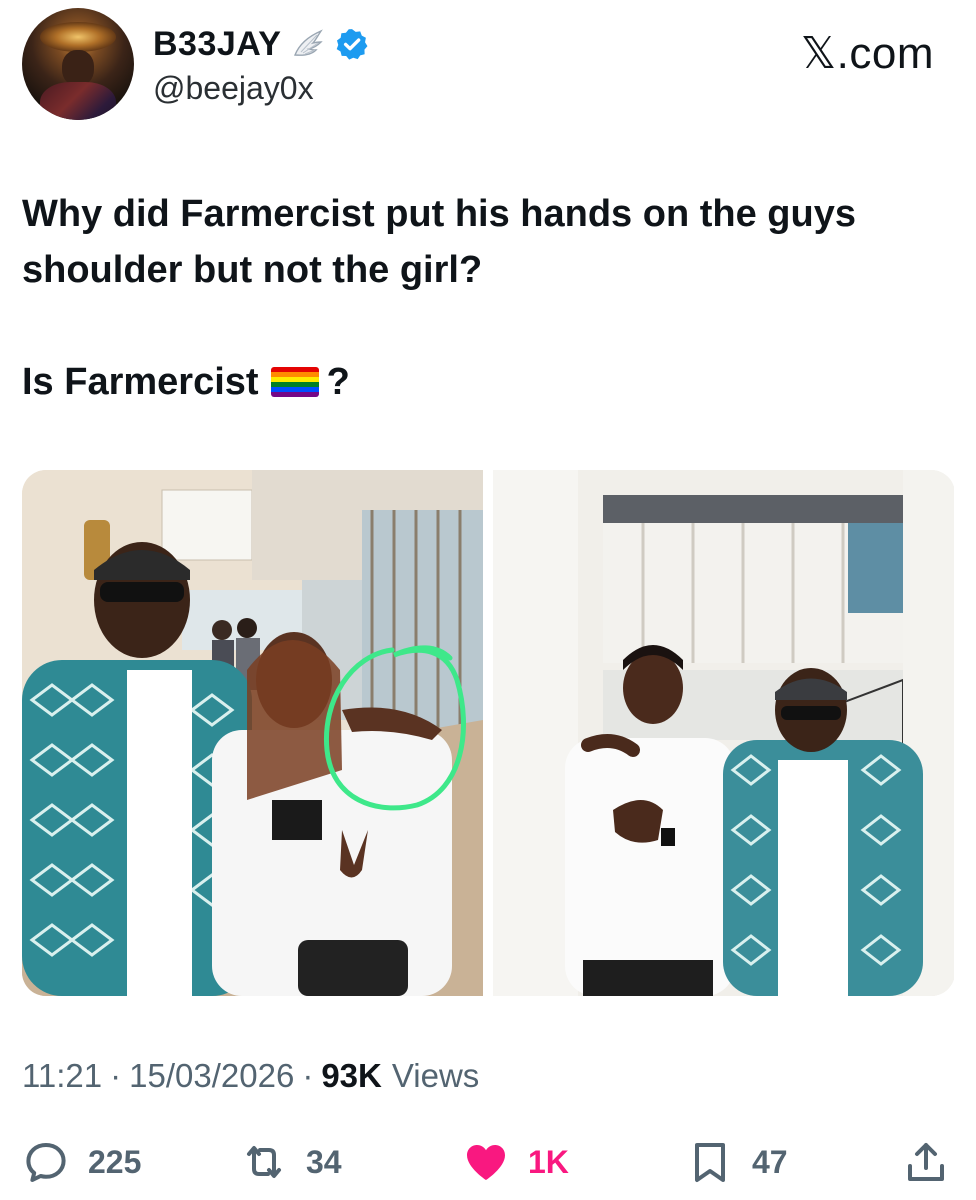 This screenshot has width=976, height=1200. What do you see at coordinates (62, 1076) in the screenshot?
I see `tweet-time: 11:21` at bounding box center [62, 1076].